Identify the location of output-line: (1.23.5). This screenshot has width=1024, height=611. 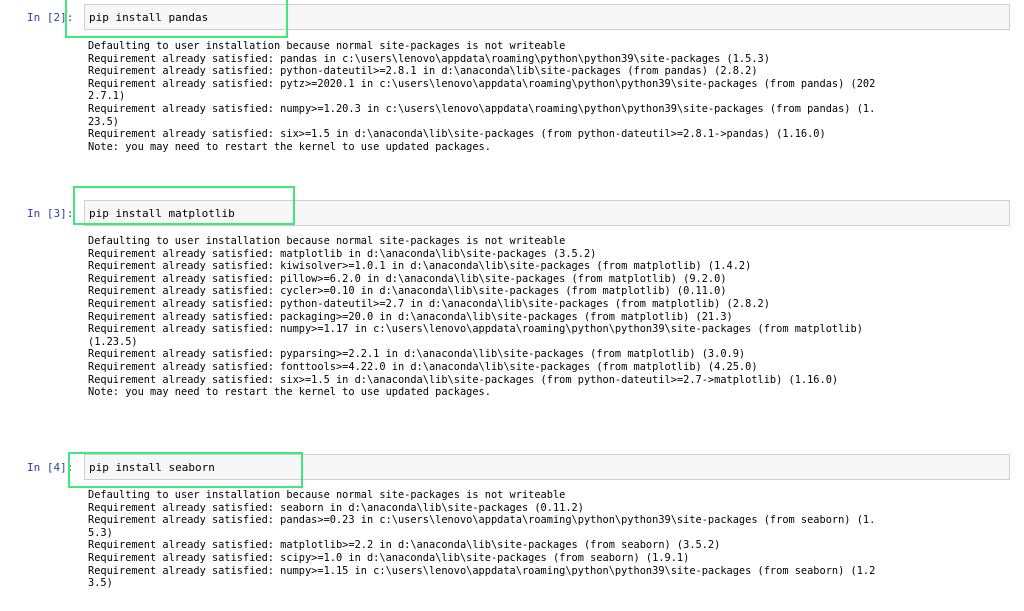
(113, 341).